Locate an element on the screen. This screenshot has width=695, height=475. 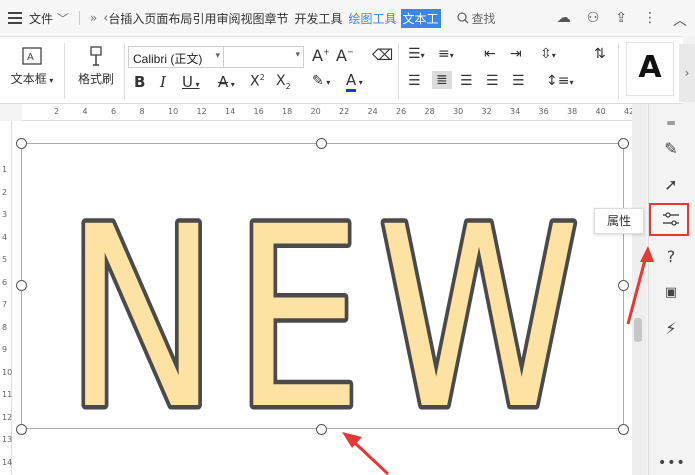
arrow-head is located at coordinates (647, 254).